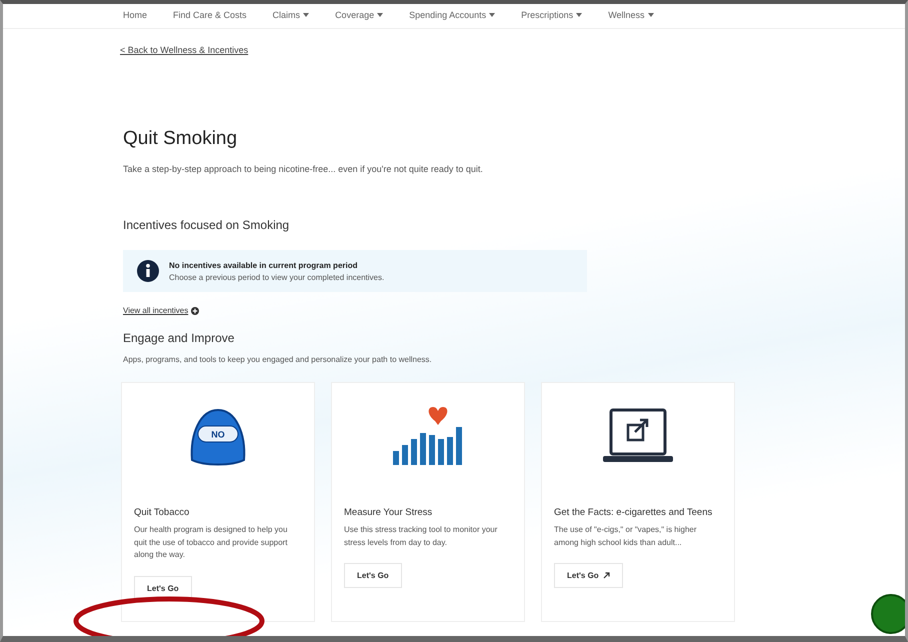 This screenshot has width=908, height=642. I want to click on alert-title: No incentives available in current program period, so click(263, 265).